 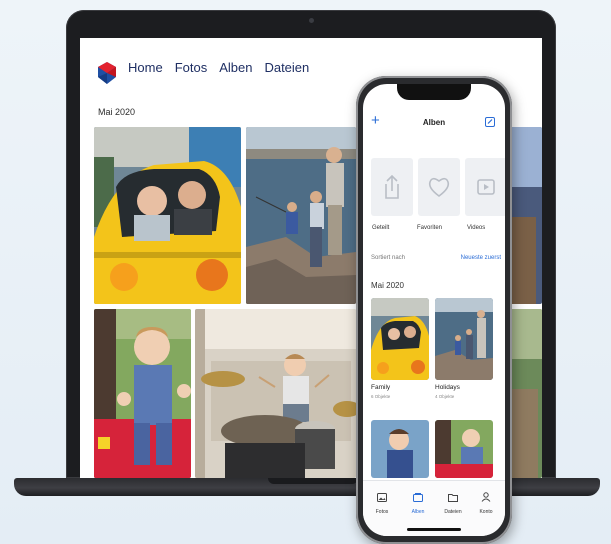 I want to click on category-label: Geteilt, so click(x=381, y=228).